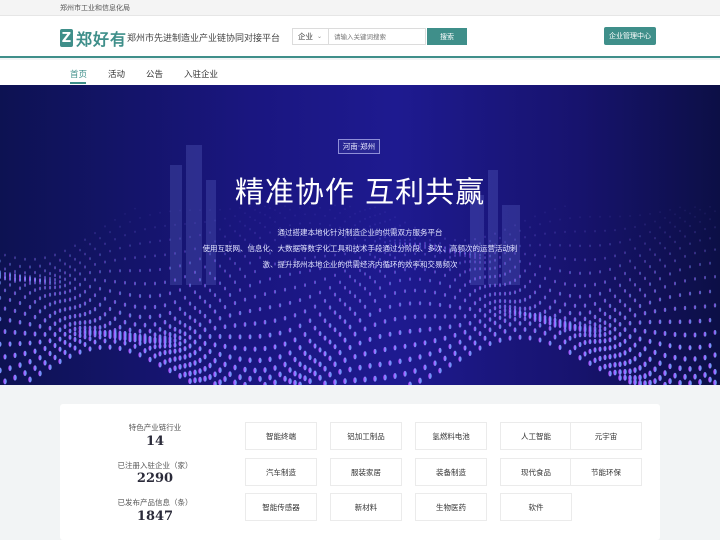 The image size is (720, 540). I want to click on industry-tile: 智能传感器, so click(281, 507).